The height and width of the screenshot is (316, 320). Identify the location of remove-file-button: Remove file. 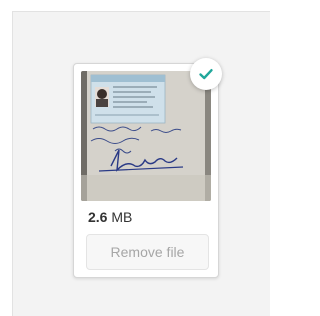
(147, 252).